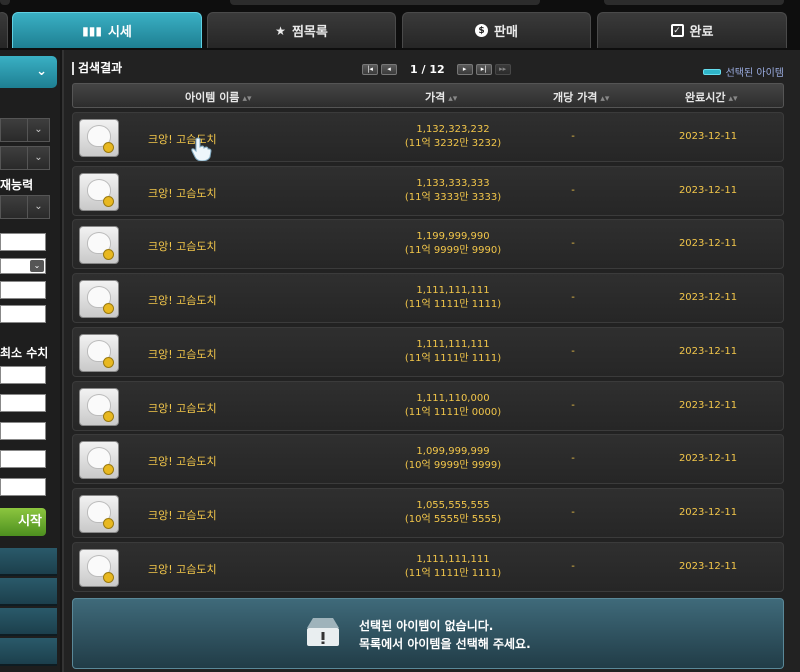  I want to click on first-page-button: |◂, so click(370, 69).